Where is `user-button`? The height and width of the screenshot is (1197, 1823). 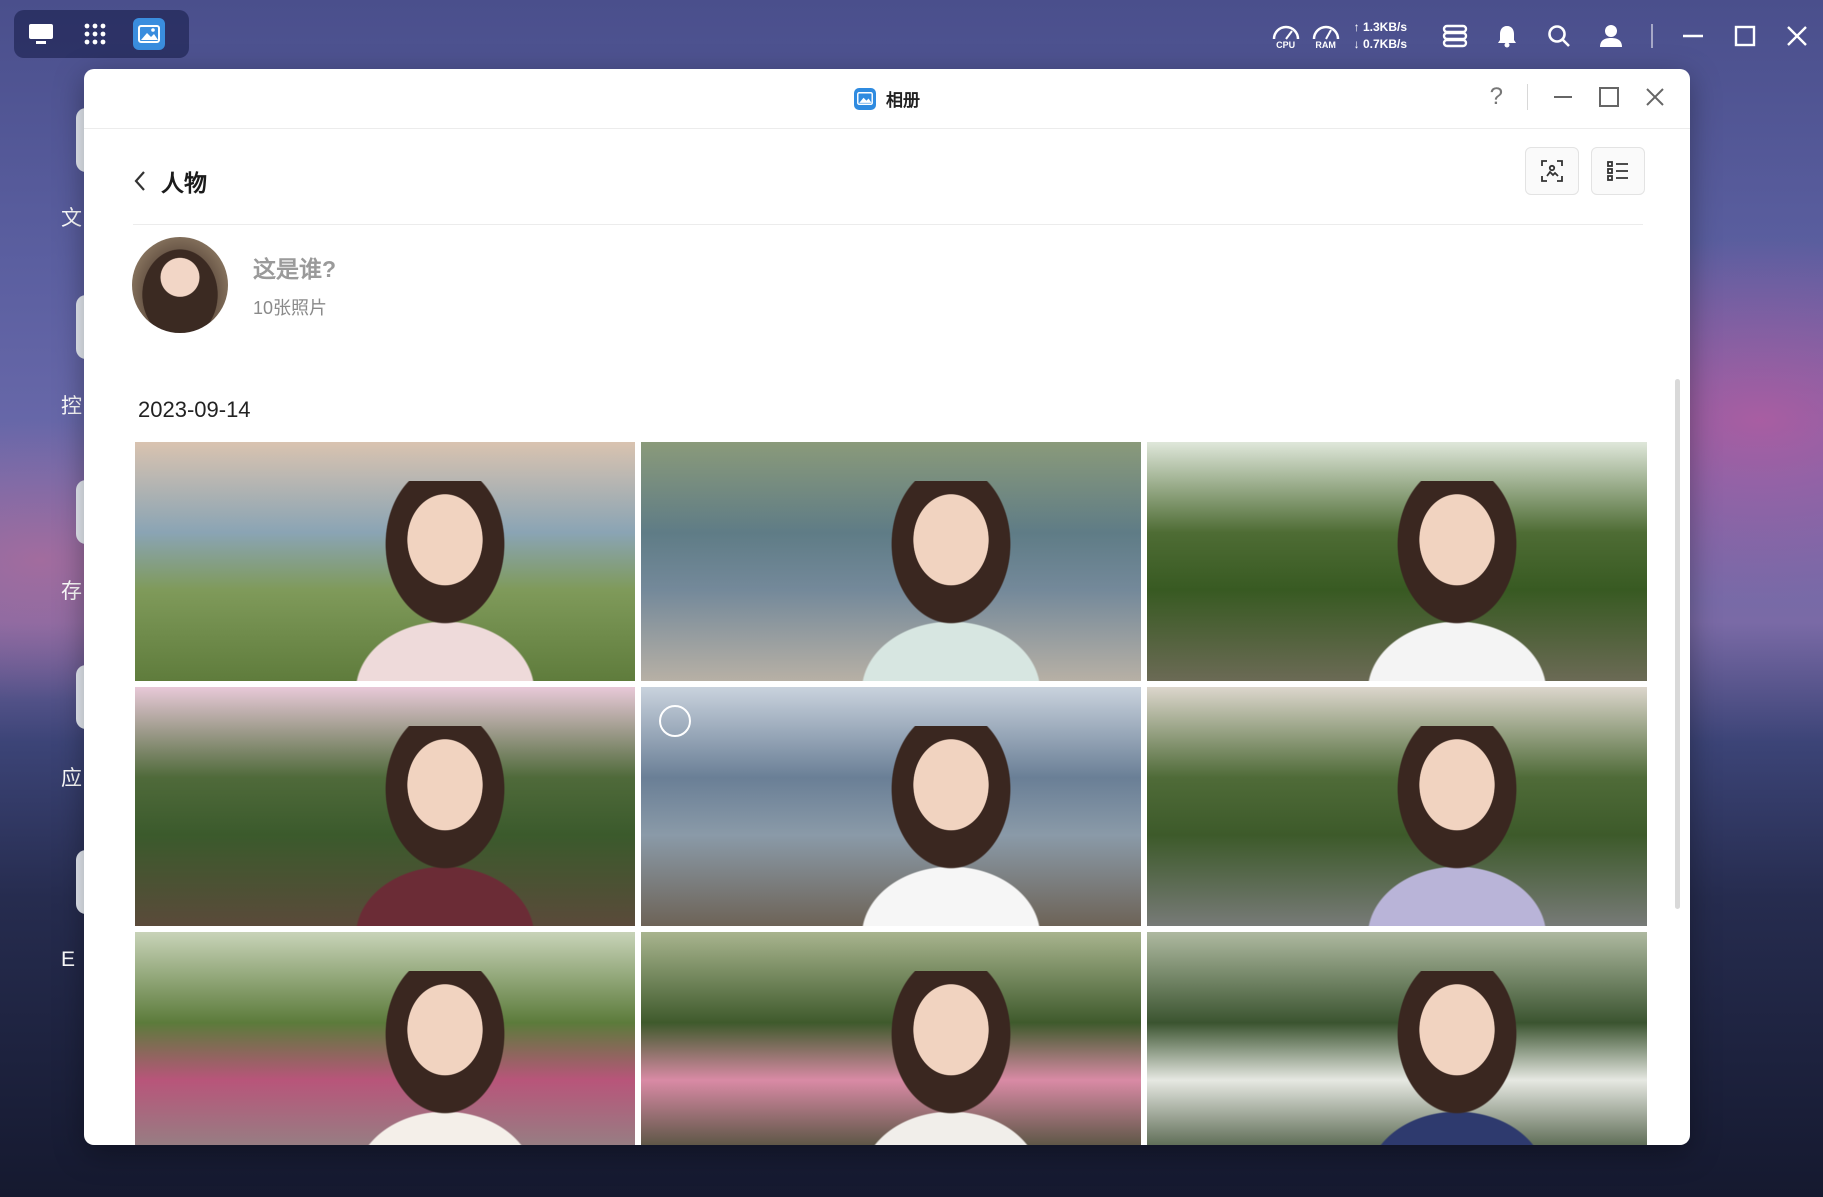
user-button is located at coordinates (1611, 36).